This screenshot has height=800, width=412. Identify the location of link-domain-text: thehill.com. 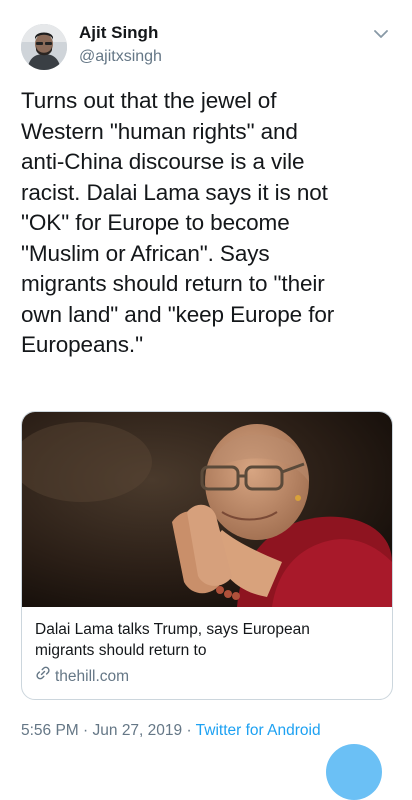
(92, 676).